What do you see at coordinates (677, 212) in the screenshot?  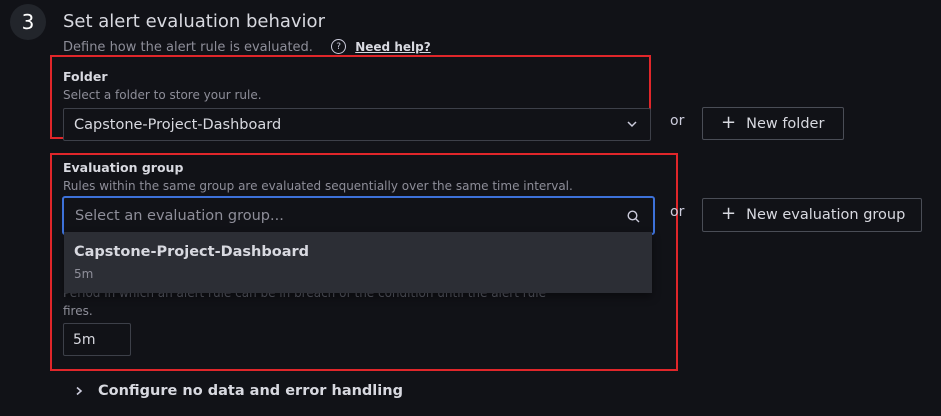 I see `evaluation-group-or-text: or` at bounding box center [677, 212].